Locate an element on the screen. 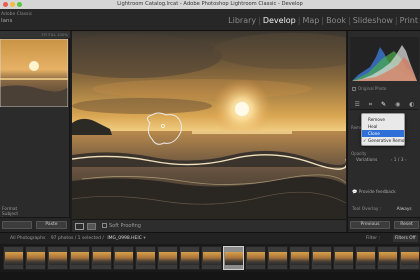  module-slideshow: Slideshow is located at coordinates (373, 20).